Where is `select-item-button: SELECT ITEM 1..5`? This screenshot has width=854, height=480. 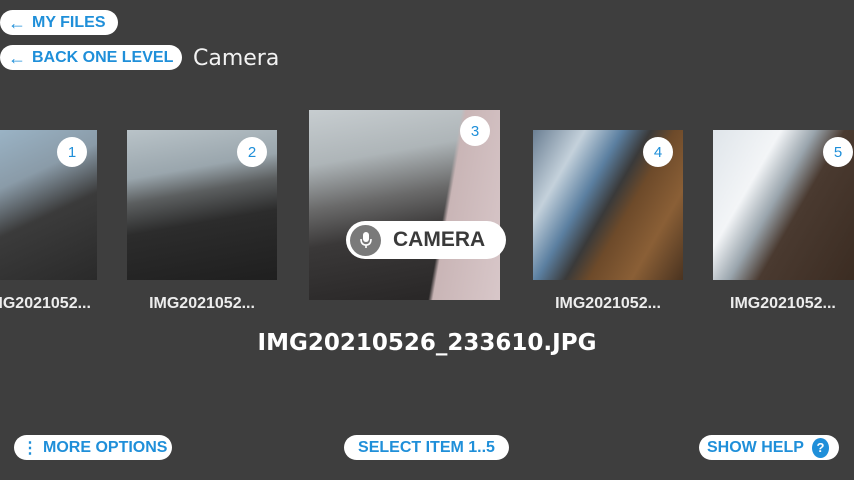
select-item-button: SELECT ITEM 1..5 is located at coordinates (426, 447).